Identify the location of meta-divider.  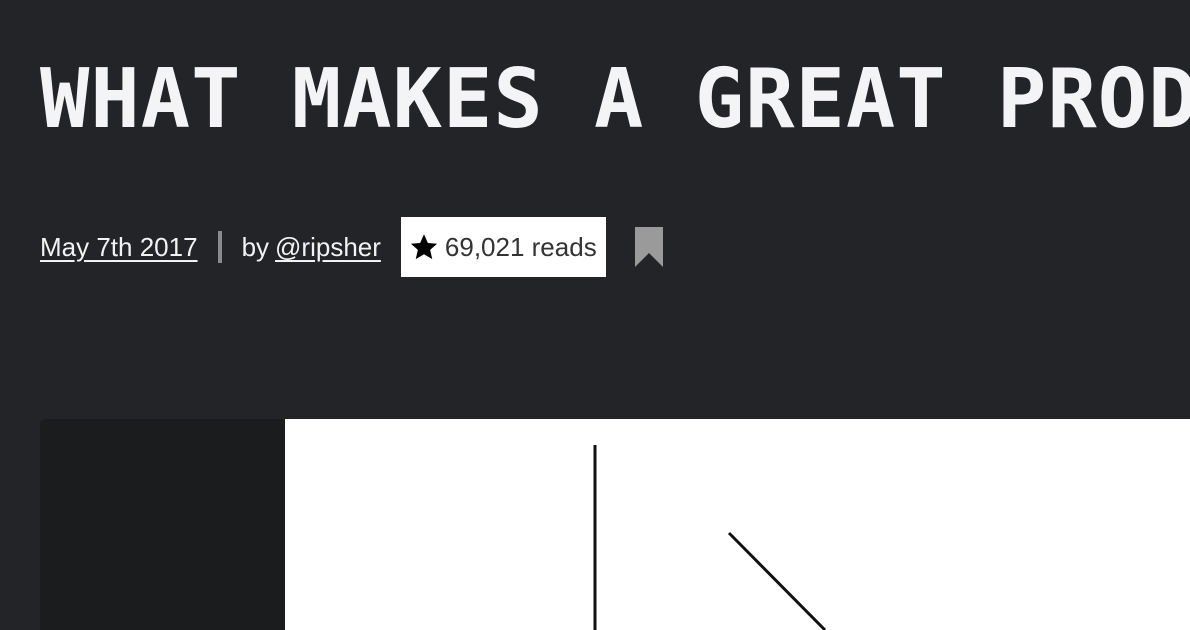
(219, 247).